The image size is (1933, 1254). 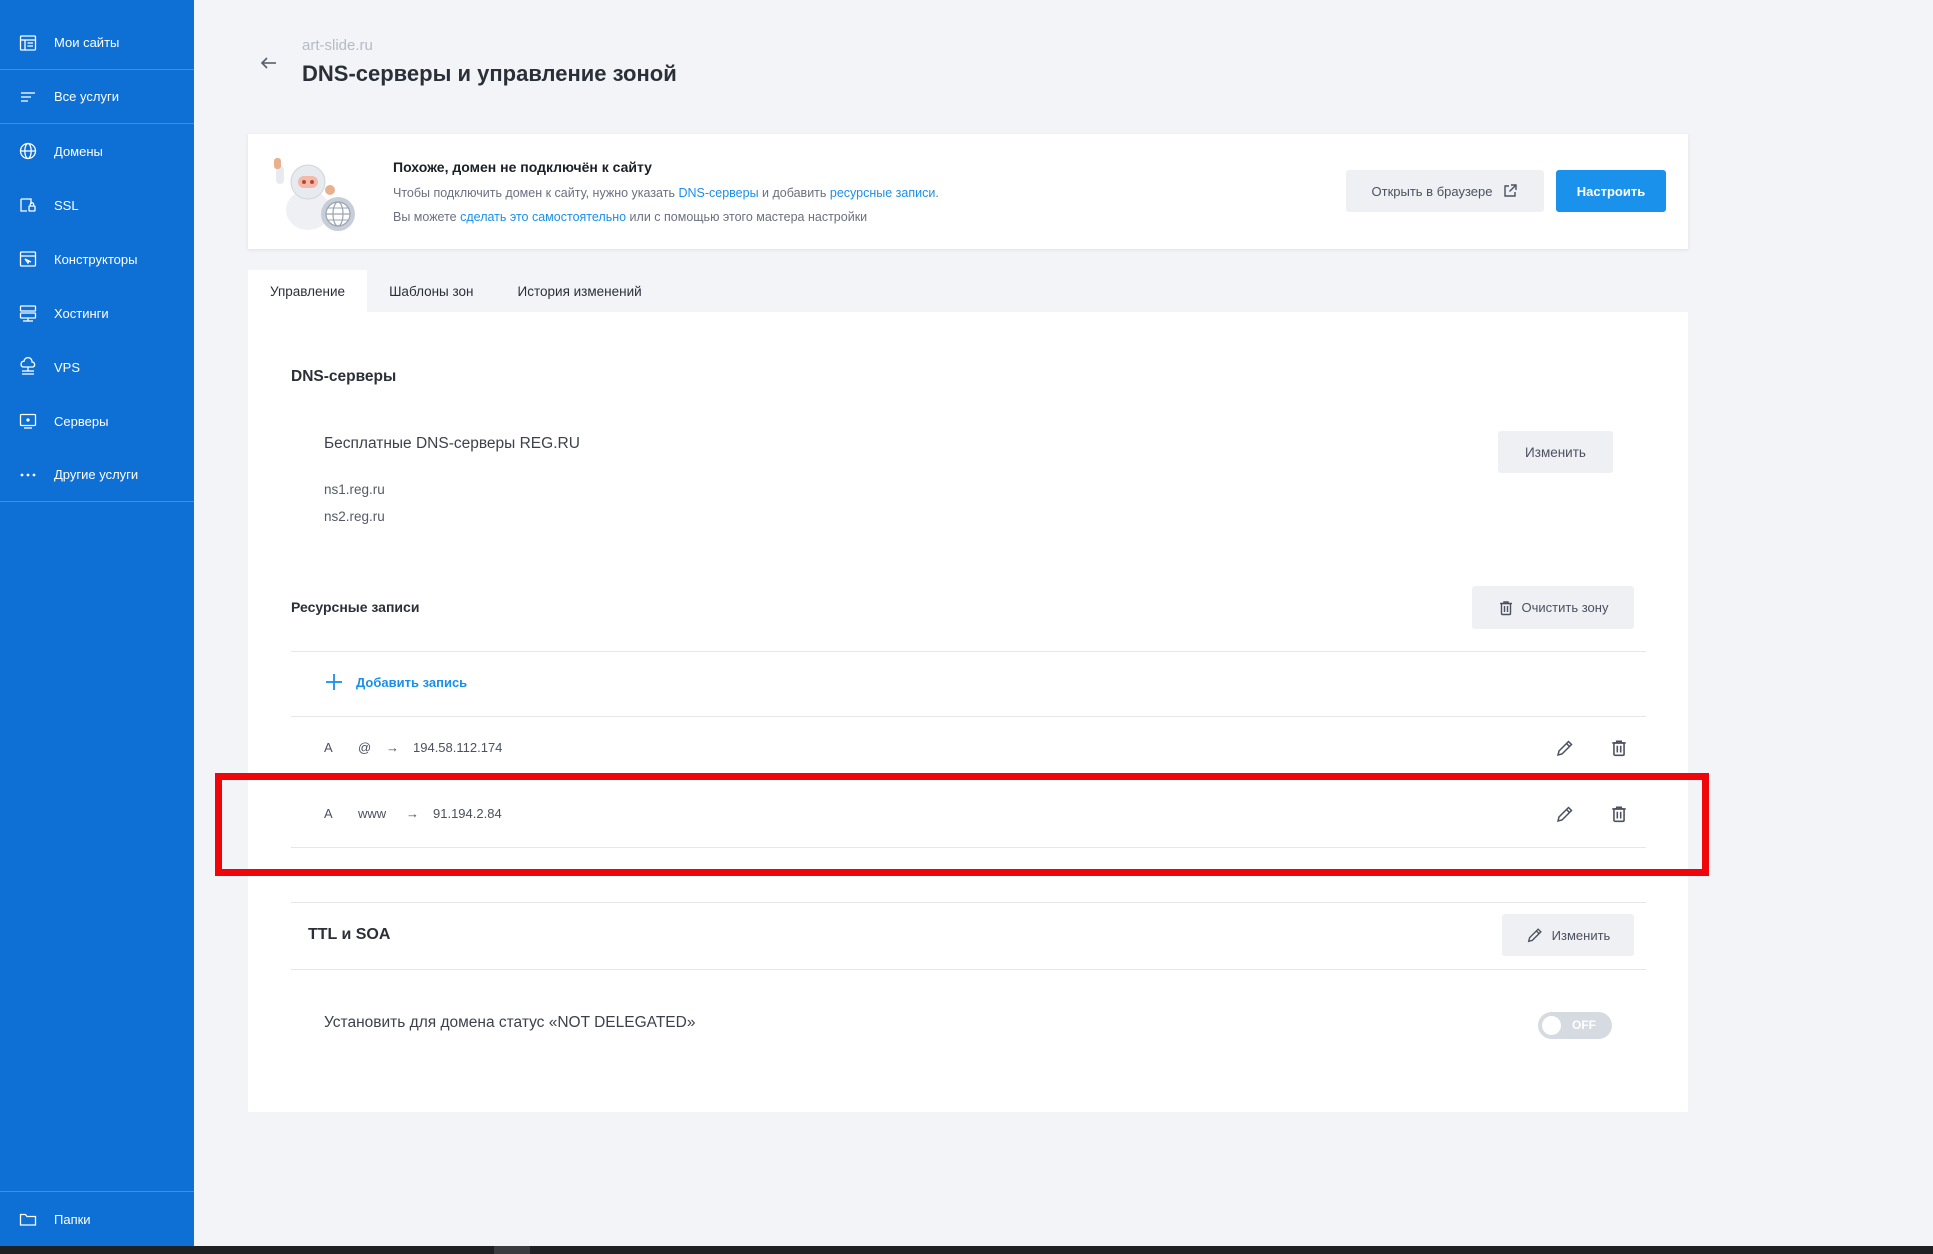 What do you see at coordinates (1581, 935) in the screenshot?
I see `change-ttl-label: Изменить` at bounding box center [1581, 935].